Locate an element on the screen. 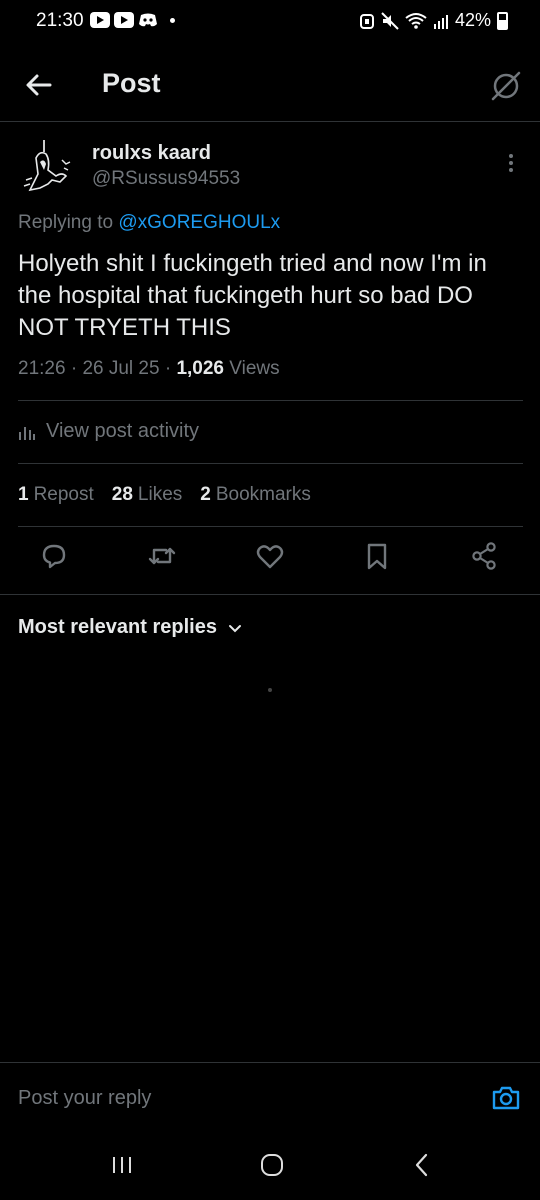 The image size is (540, 1200). post-date: 26 Jul 25 is located at coordinates (121, 368).